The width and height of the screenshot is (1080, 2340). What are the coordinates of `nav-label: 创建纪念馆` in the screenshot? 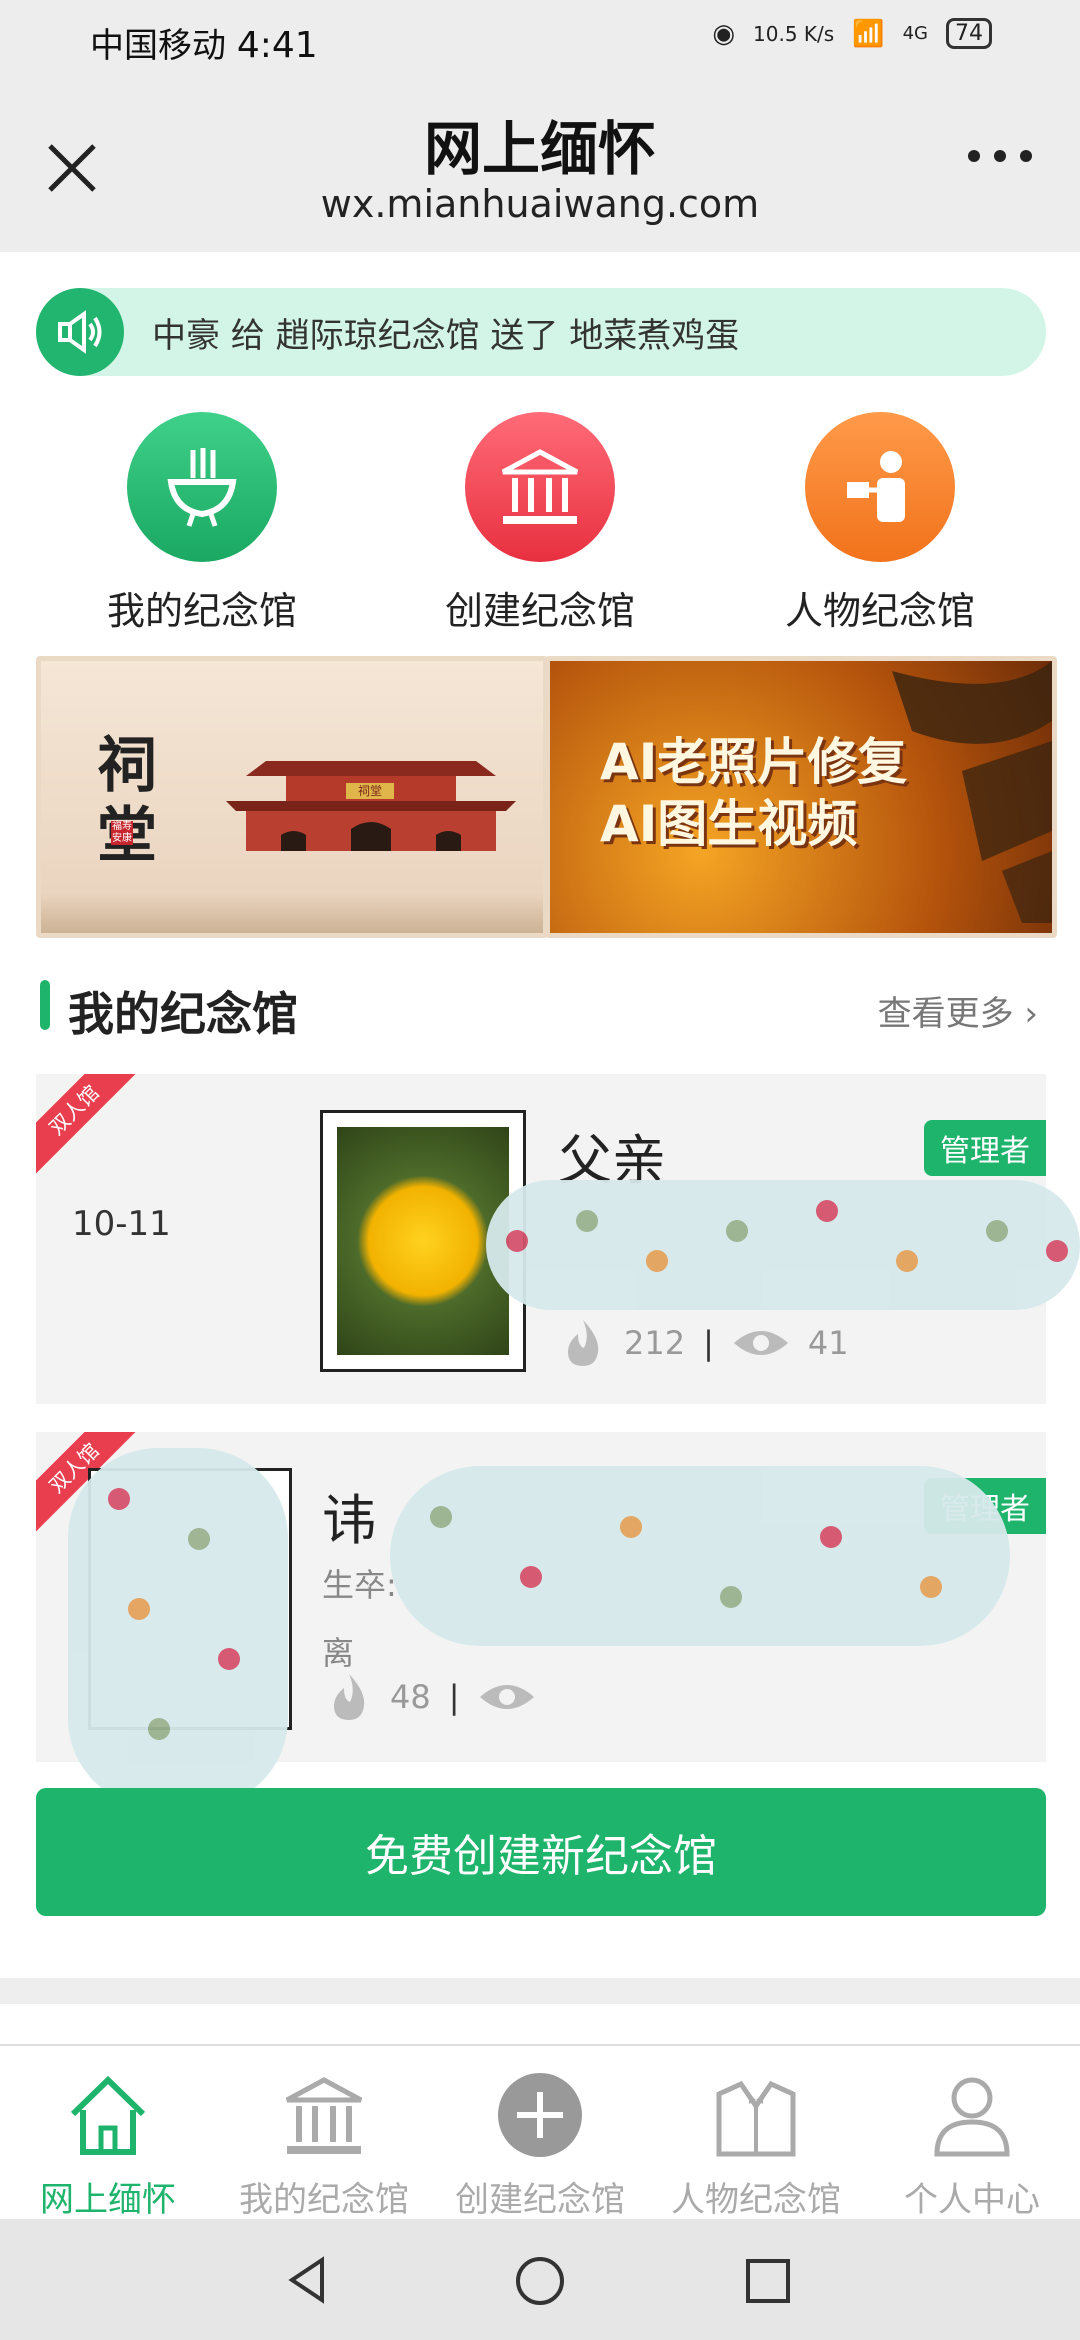 It's located at (540, 2200).